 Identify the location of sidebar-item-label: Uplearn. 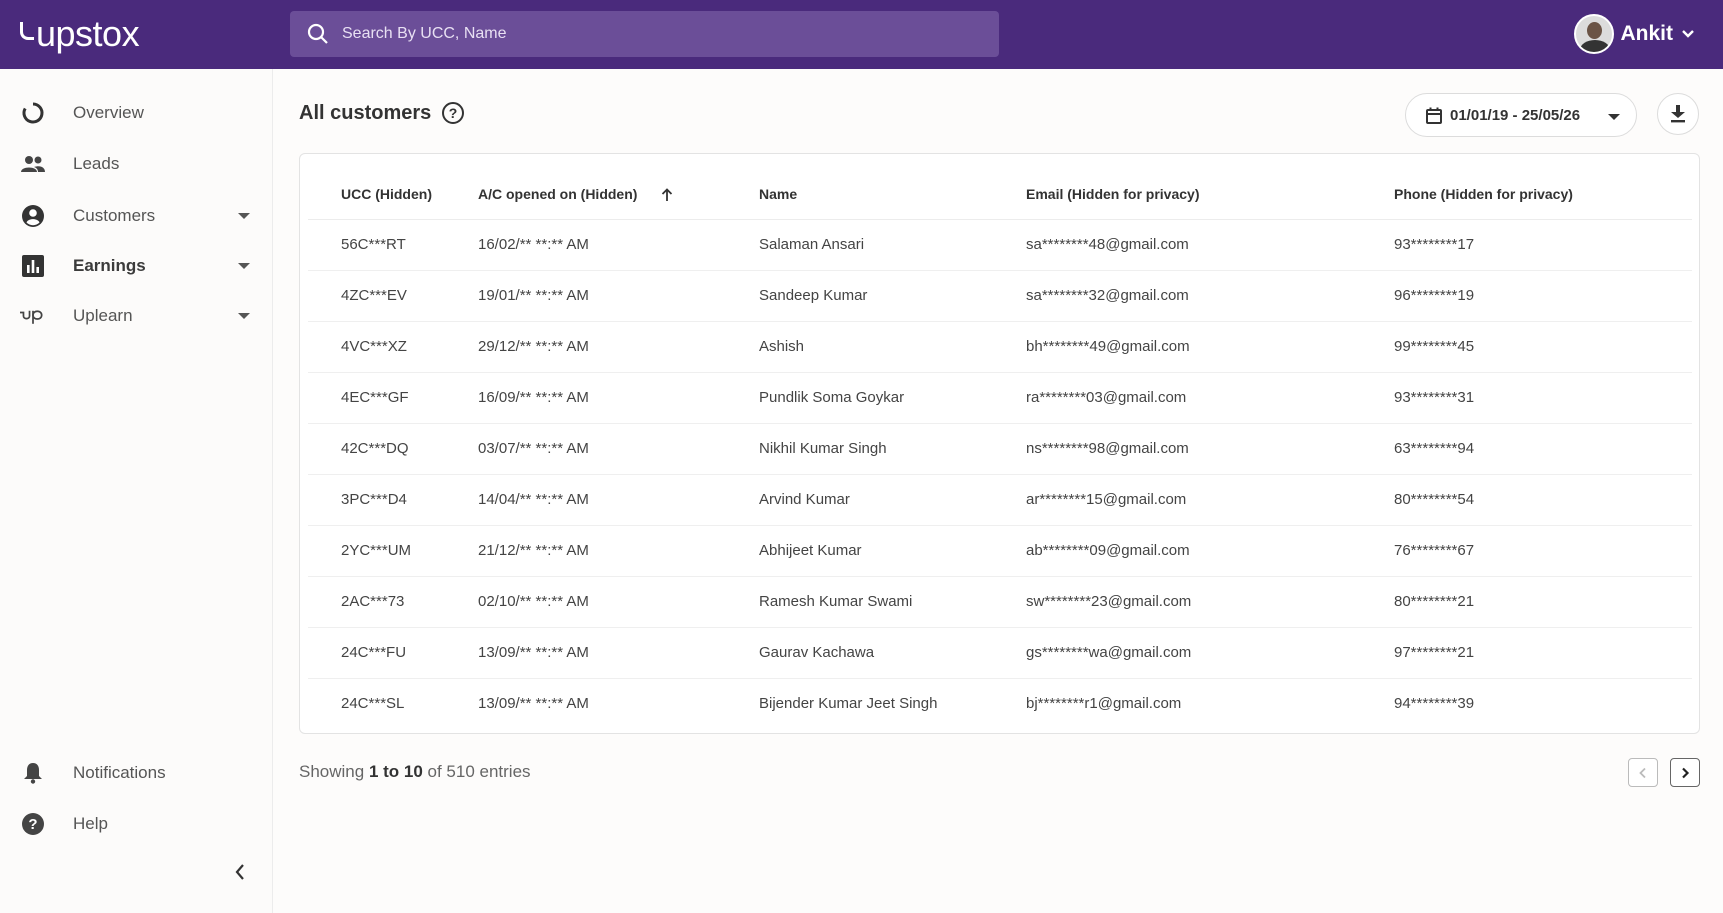
(103, 315).